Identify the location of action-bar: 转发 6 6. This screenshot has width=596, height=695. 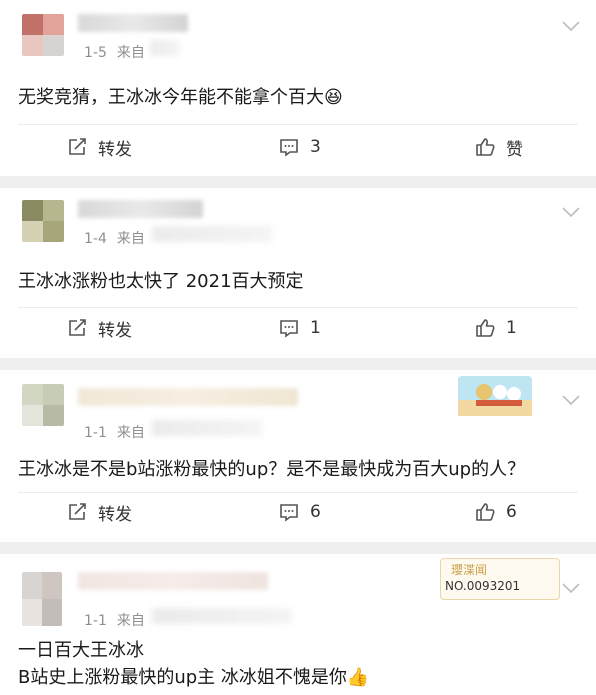
(298, 512).